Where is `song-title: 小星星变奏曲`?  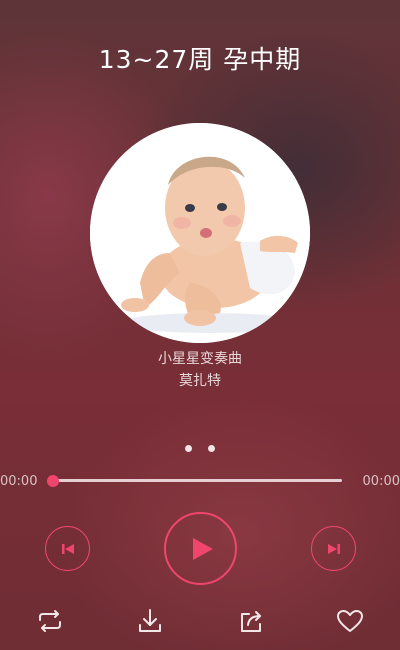 song-title: 小星星变奏曲 is located at coordinates (200, 359).